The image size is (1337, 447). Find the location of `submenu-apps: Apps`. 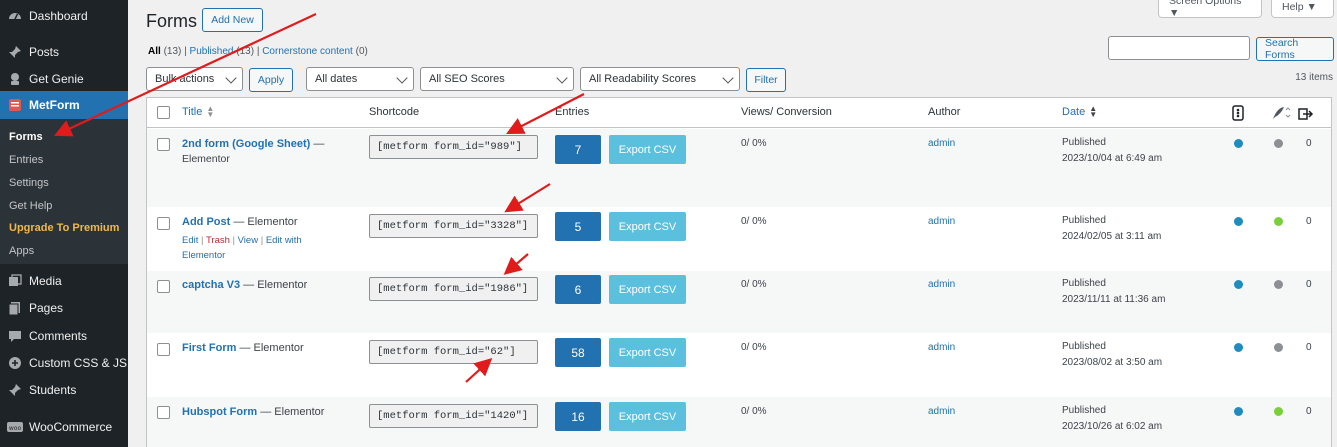

submenu-apps: Apps is located at coordinates (21, 251).